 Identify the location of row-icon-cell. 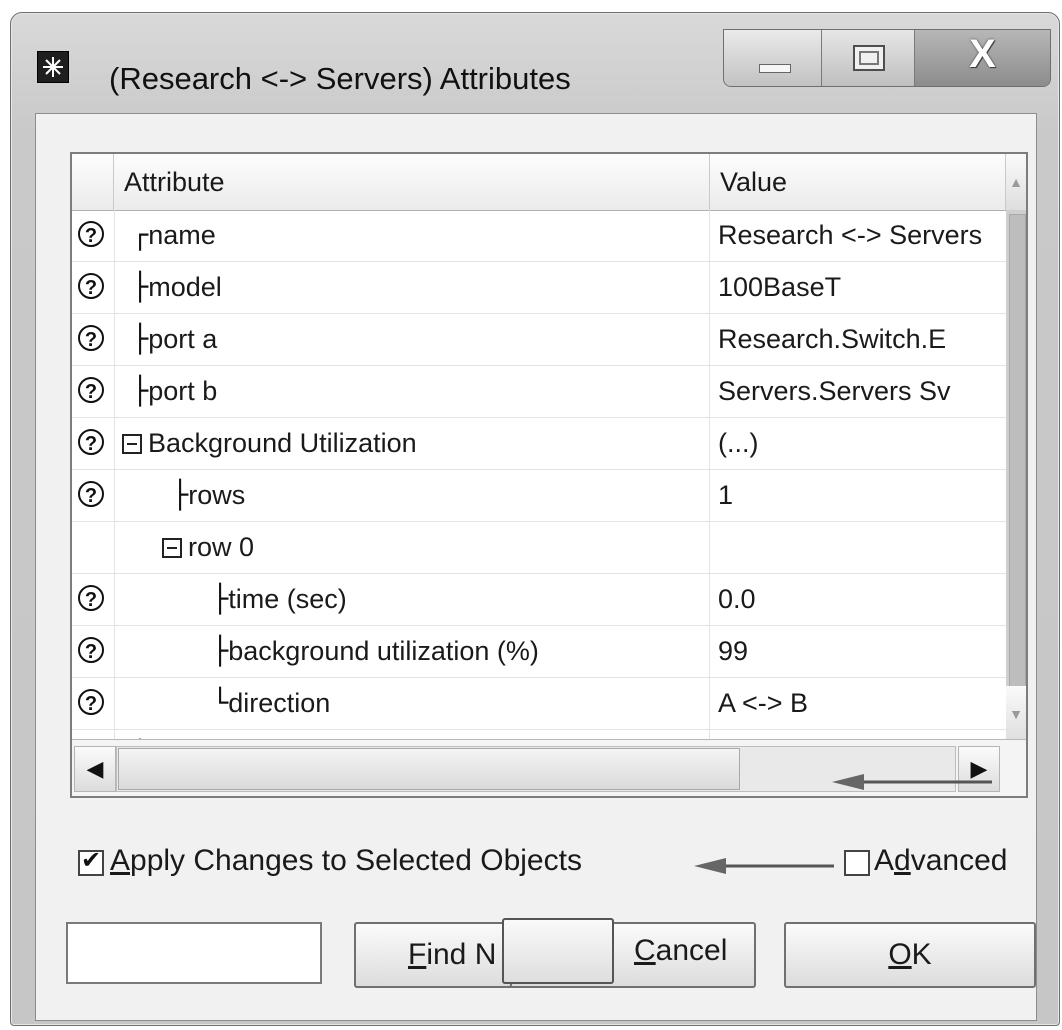
(93, 547).